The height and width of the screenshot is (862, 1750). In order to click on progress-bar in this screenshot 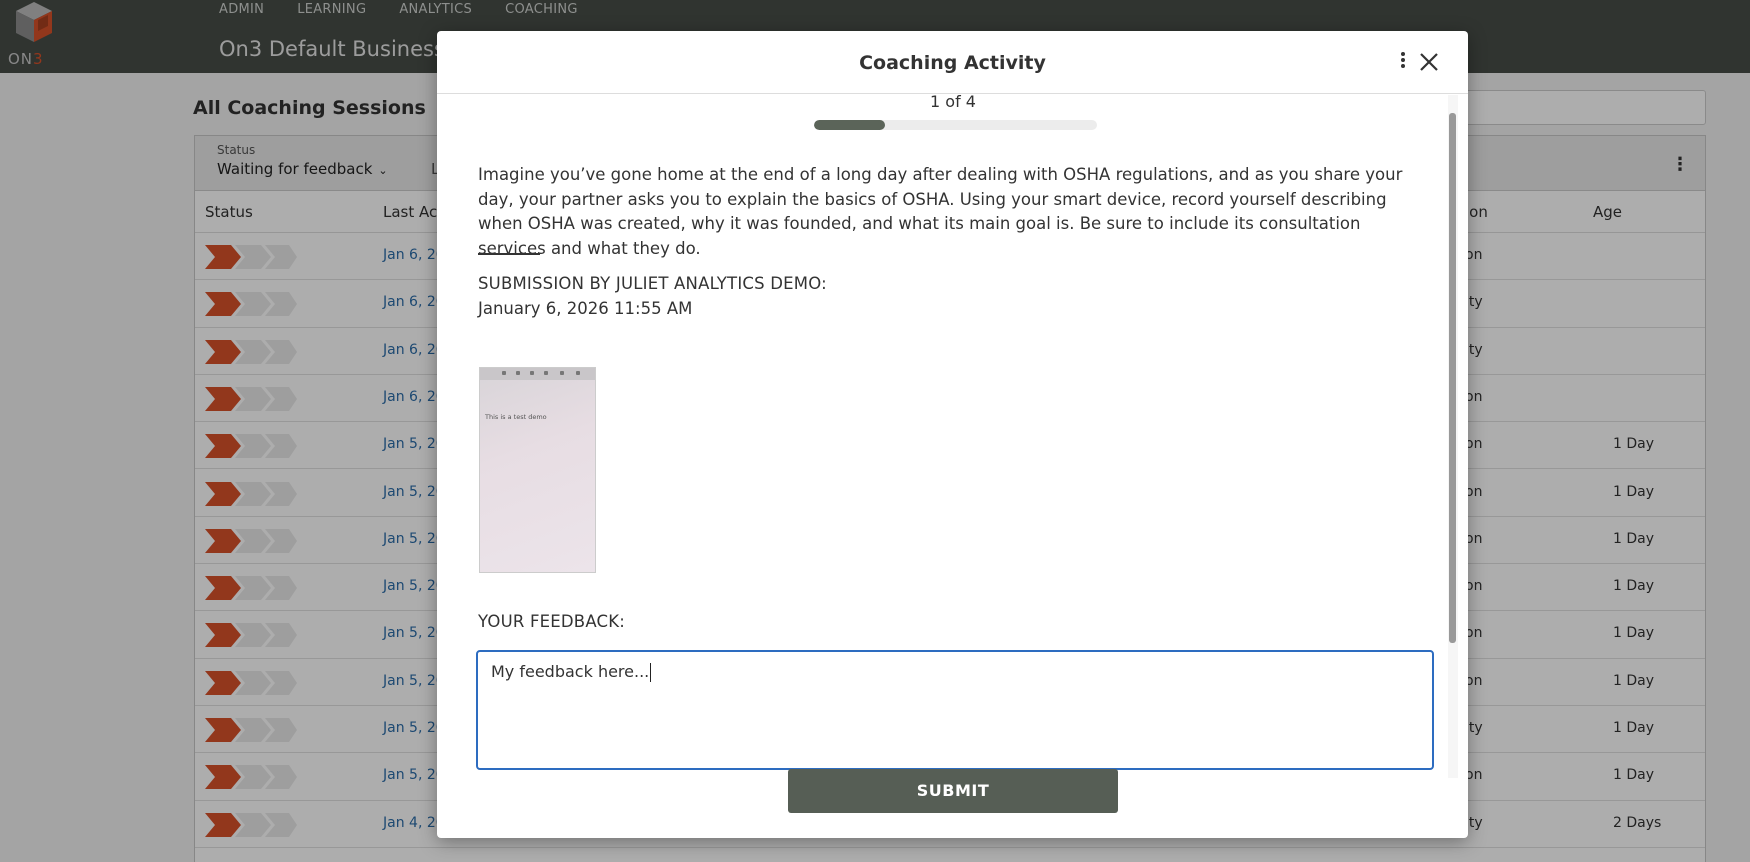, I will do `click(955, 125)`.